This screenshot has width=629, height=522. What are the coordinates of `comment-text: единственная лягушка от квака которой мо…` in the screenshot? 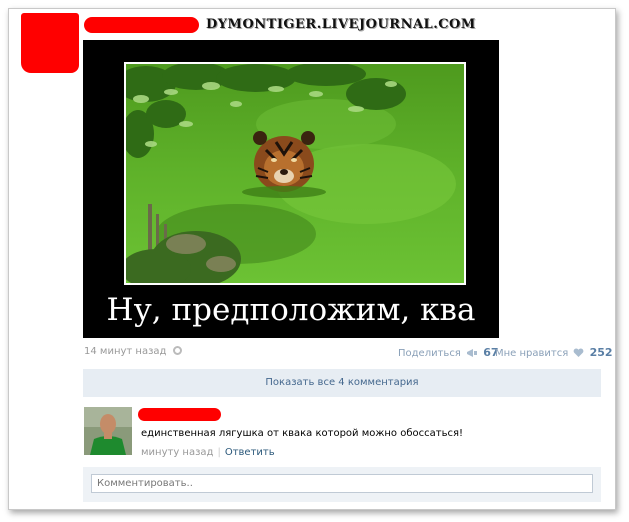 It's located at (302, 433).